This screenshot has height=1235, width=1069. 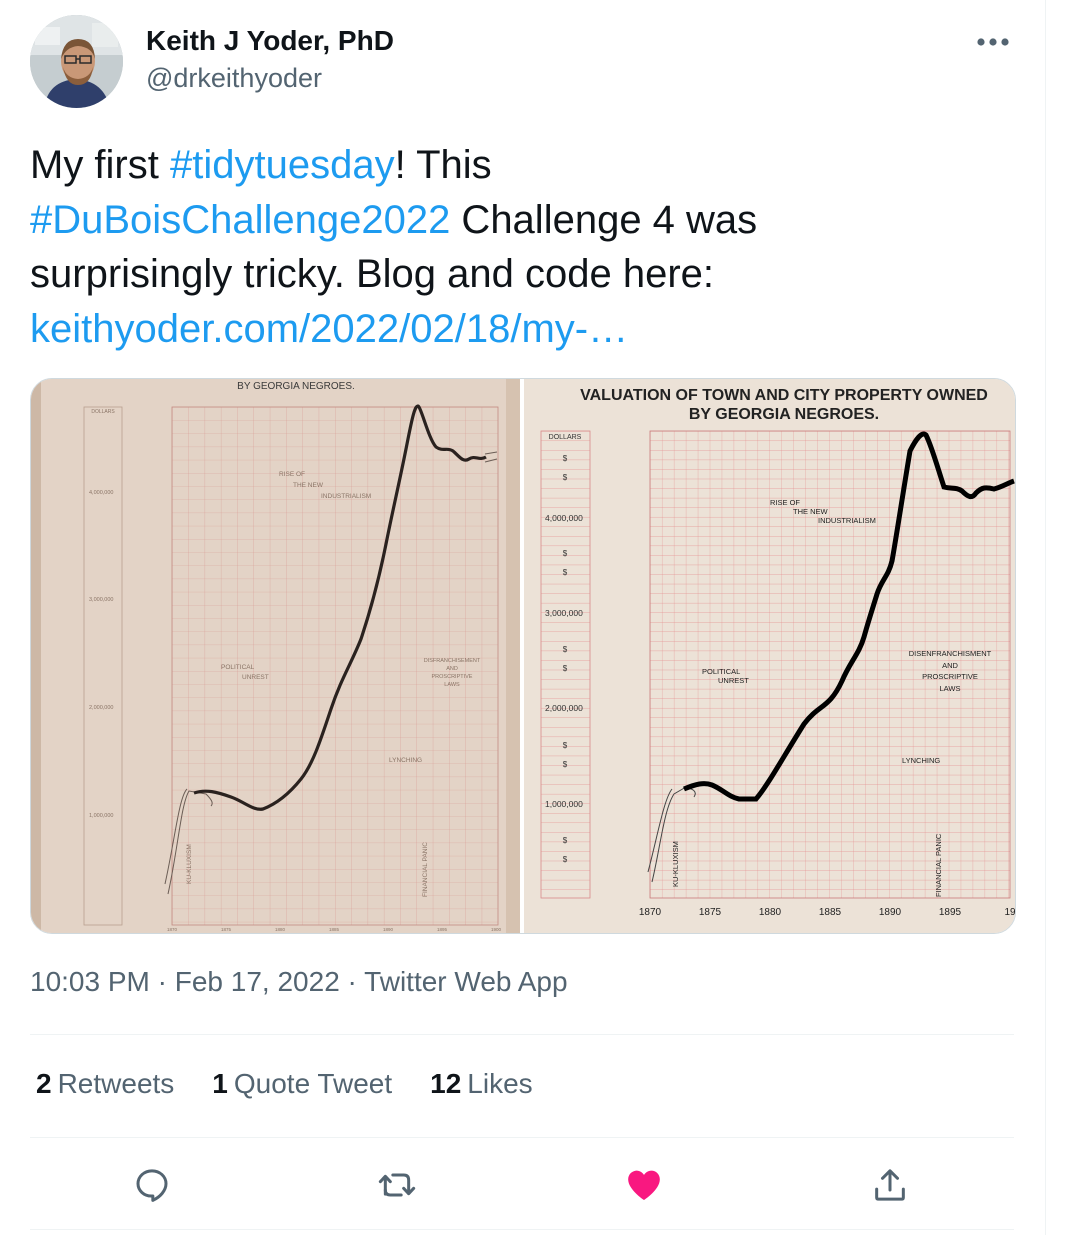 I want to click on retweets-count: 2, so click(x=44, y=1083).